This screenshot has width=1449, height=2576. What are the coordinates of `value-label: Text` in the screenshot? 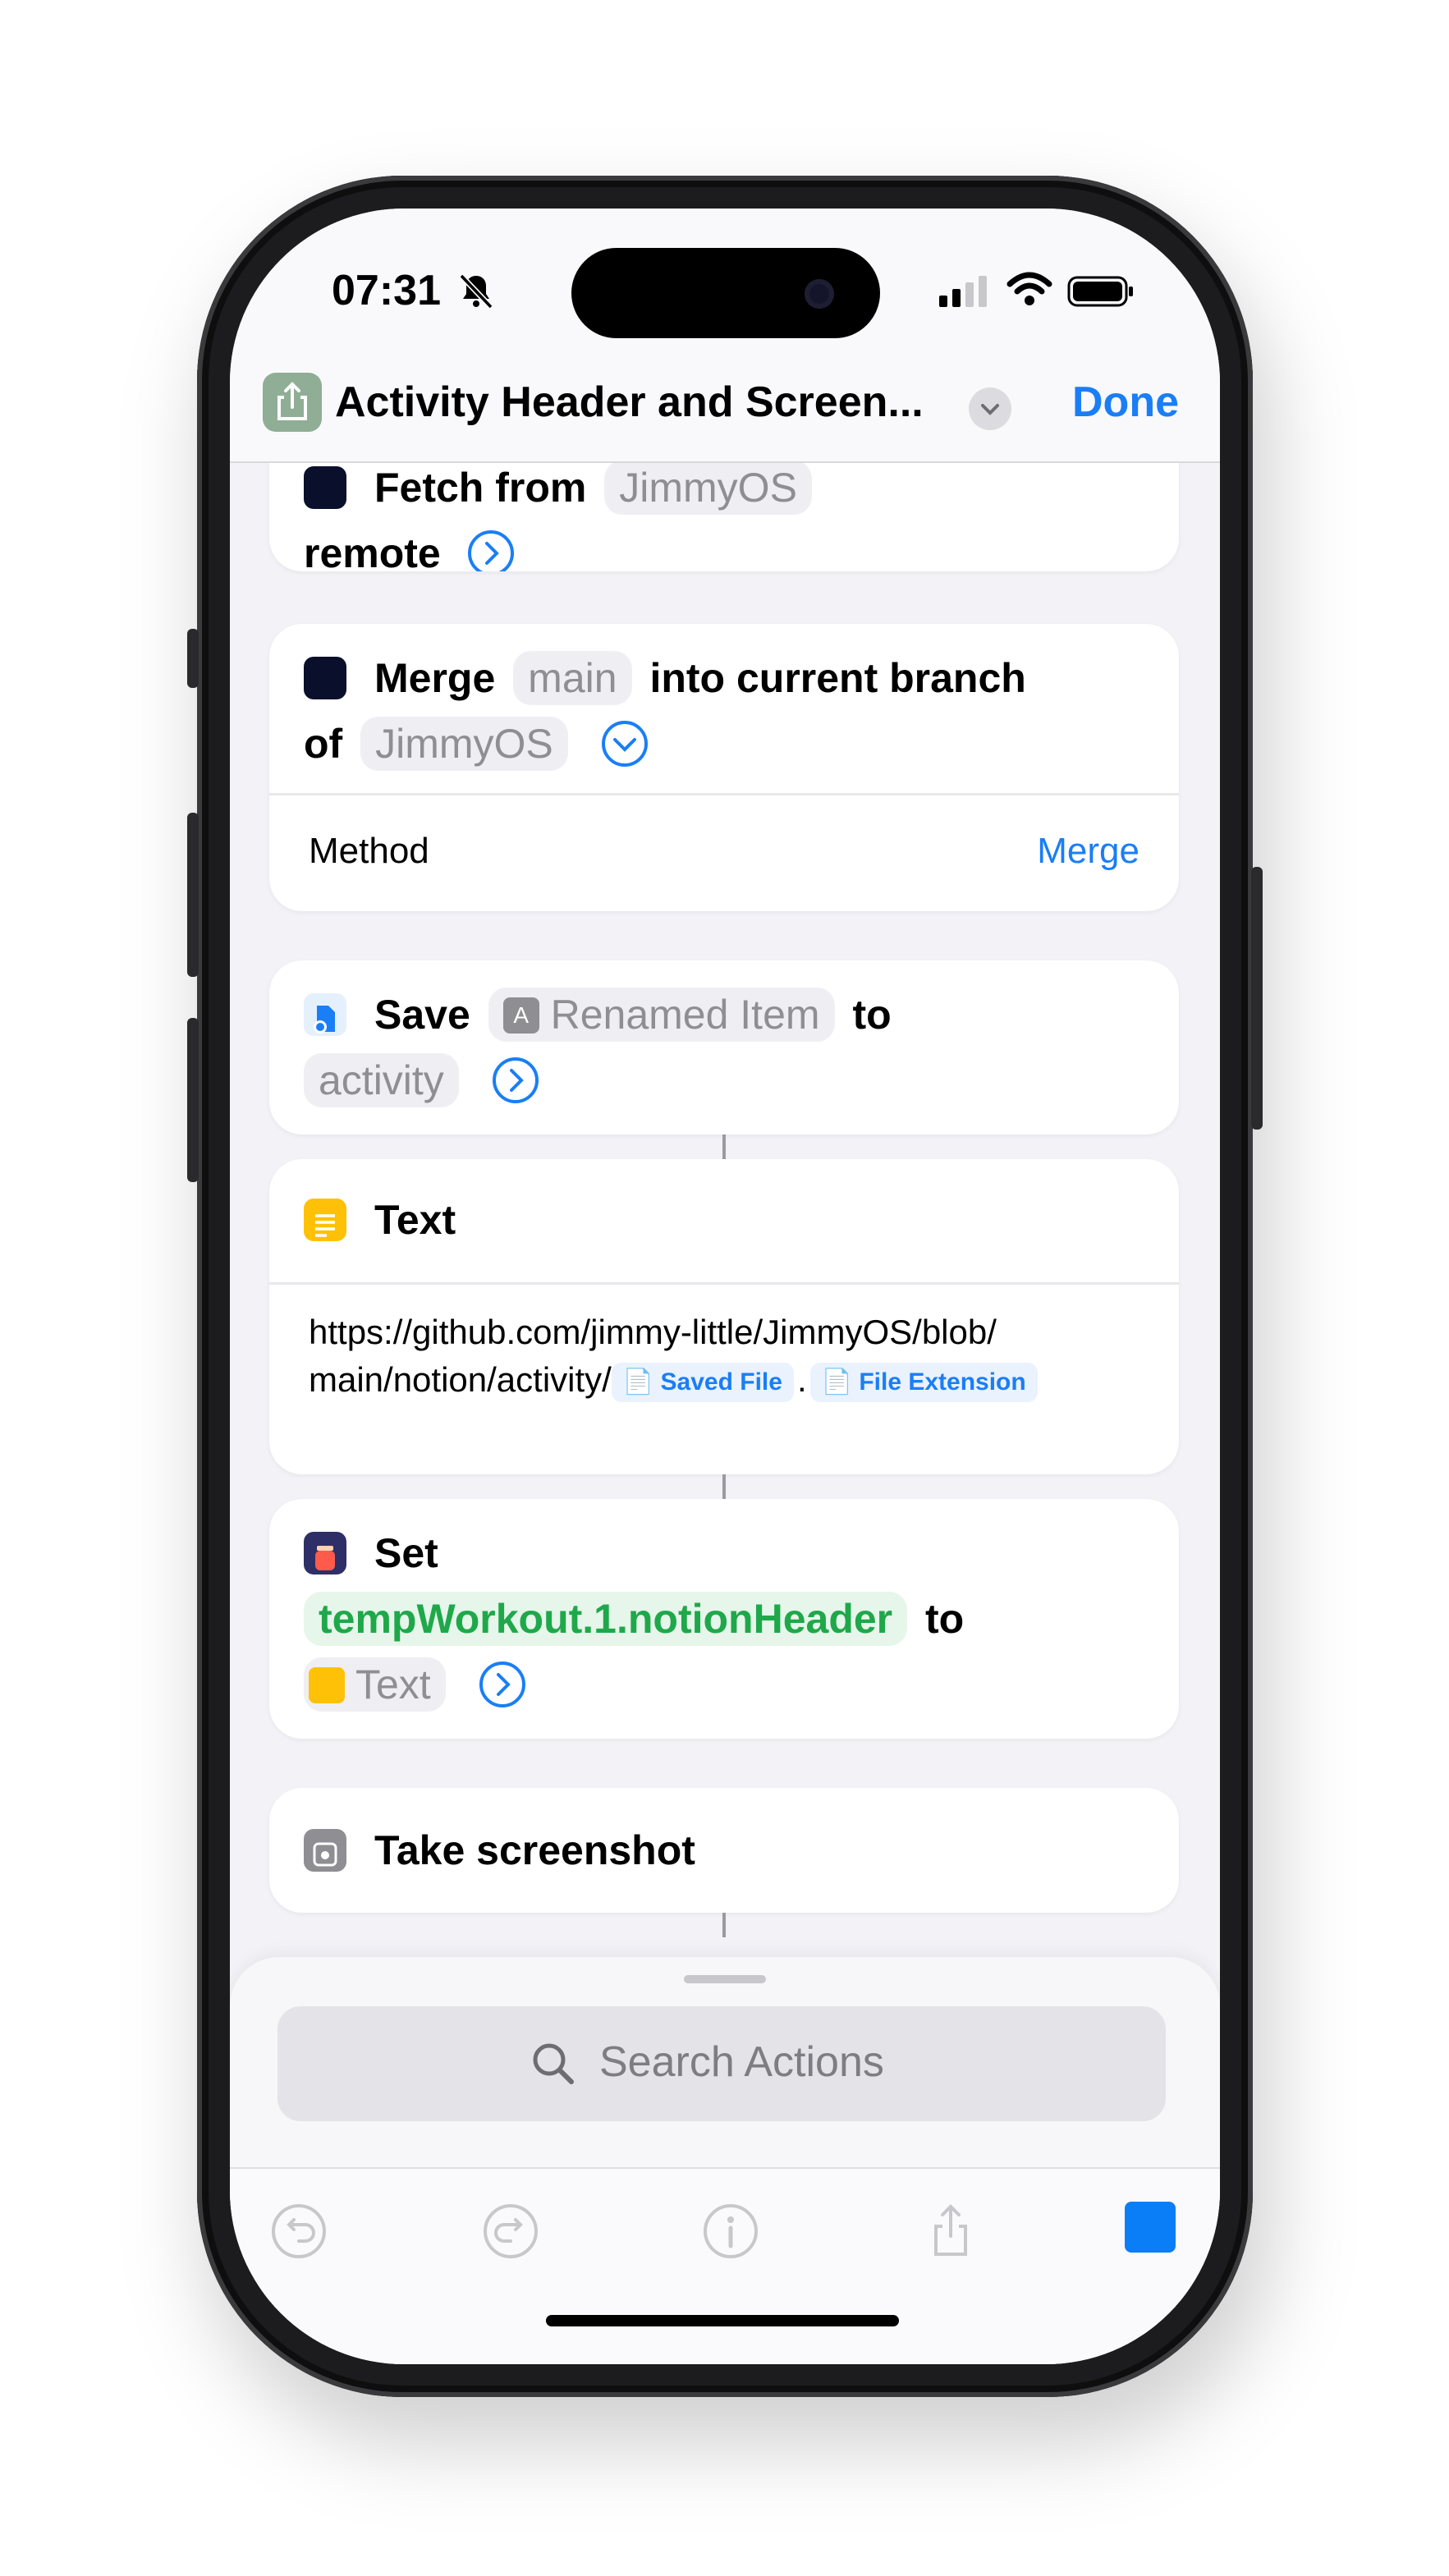 It's located at (393, 1685).